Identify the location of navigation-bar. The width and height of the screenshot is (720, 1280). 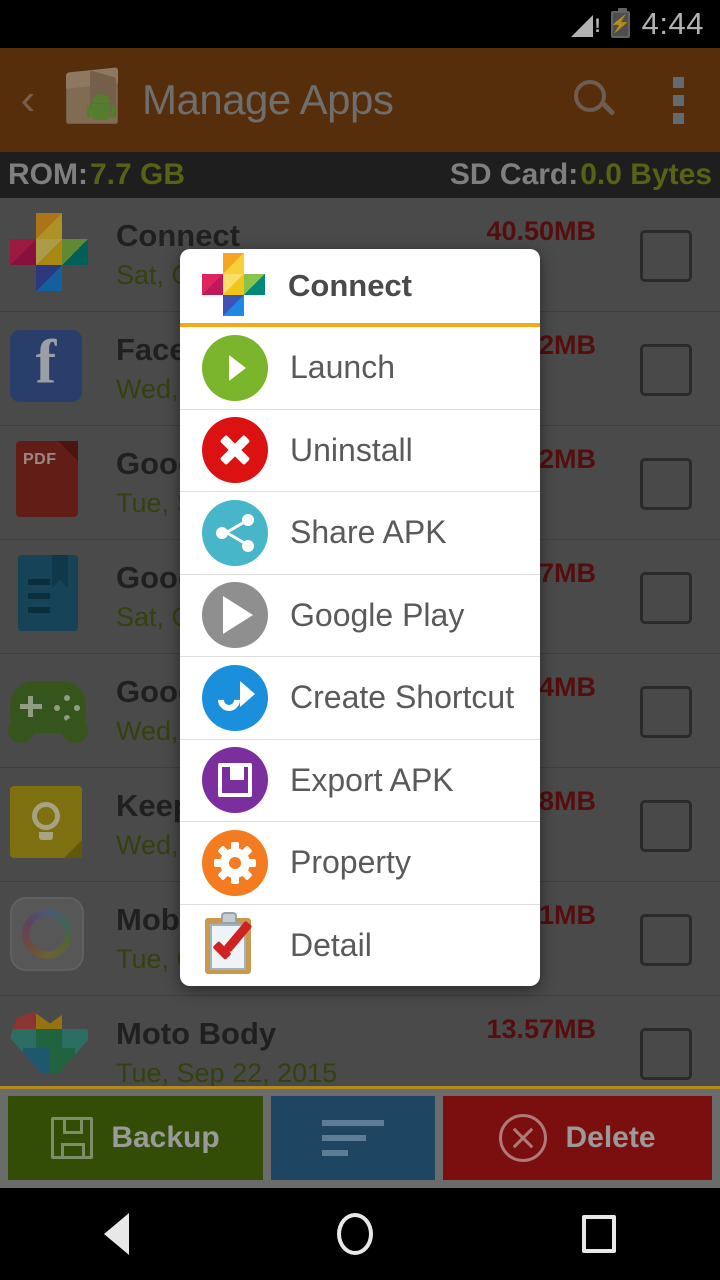
(360, 1234).